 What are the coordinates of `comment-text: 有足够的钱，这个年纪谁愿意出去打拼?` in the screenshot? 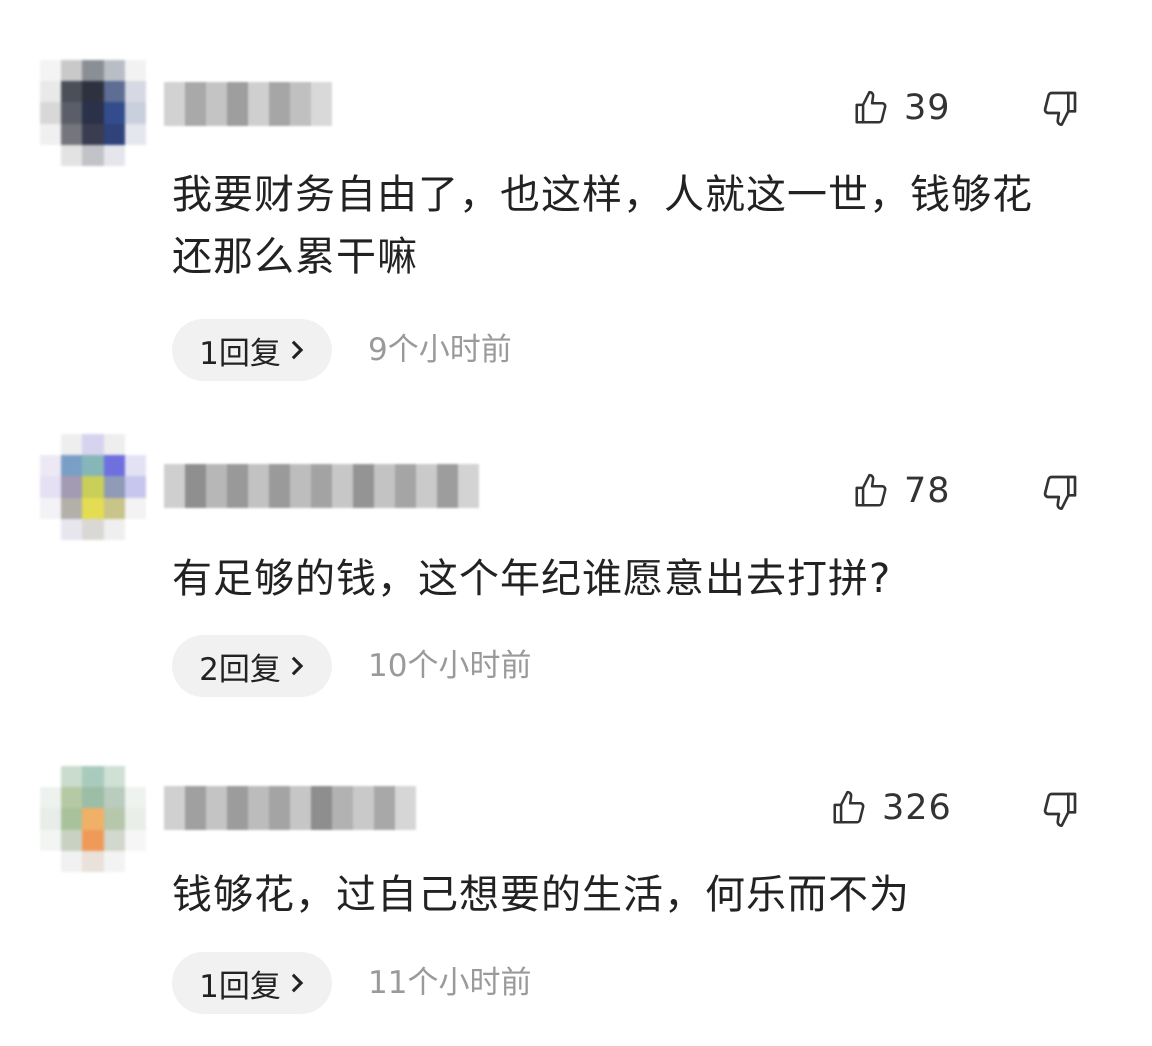 It's located at (647, 579).